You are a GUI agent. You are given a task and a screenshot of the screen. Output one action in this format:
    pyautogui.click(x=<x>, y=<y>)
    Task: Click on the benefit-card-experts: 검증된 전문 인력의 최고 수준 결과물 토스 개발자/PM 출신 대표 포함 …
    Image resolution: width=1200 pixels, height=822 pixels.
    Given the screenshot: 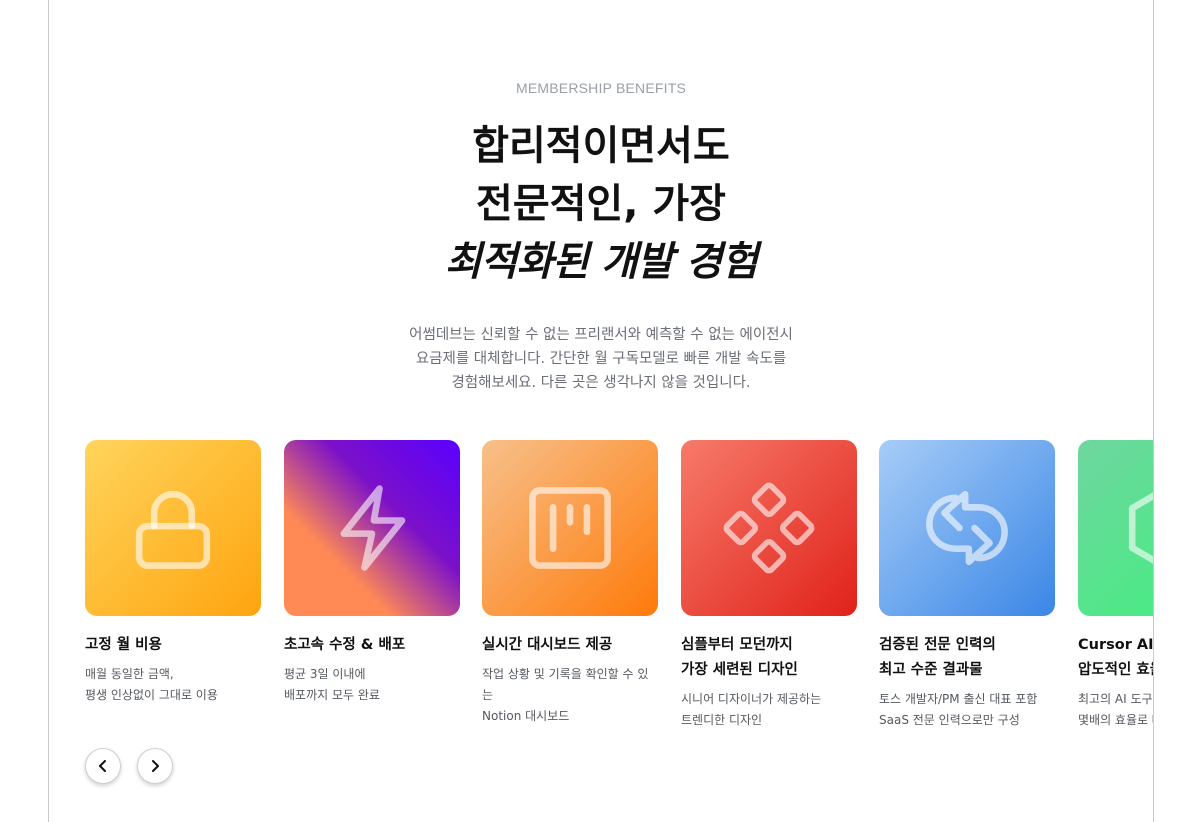 What is the action you would take?
    pyautogui.click(x=967, y=585)
    